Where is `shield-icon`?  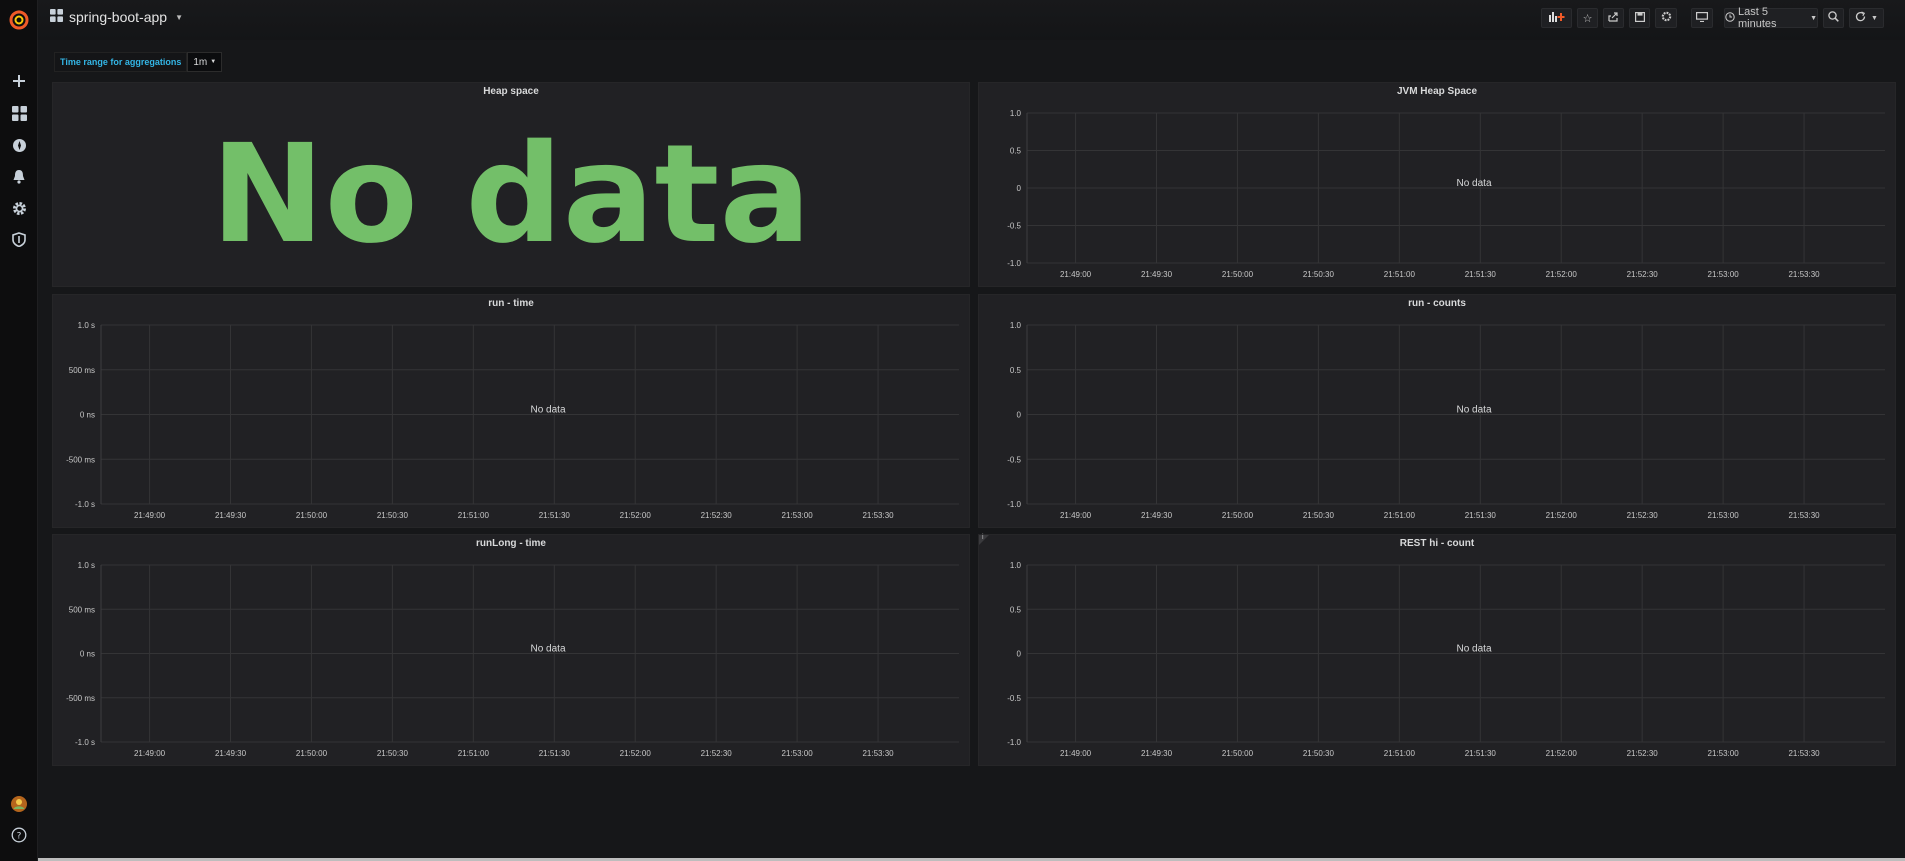
shield-icon is located at coordinates (19, 239).